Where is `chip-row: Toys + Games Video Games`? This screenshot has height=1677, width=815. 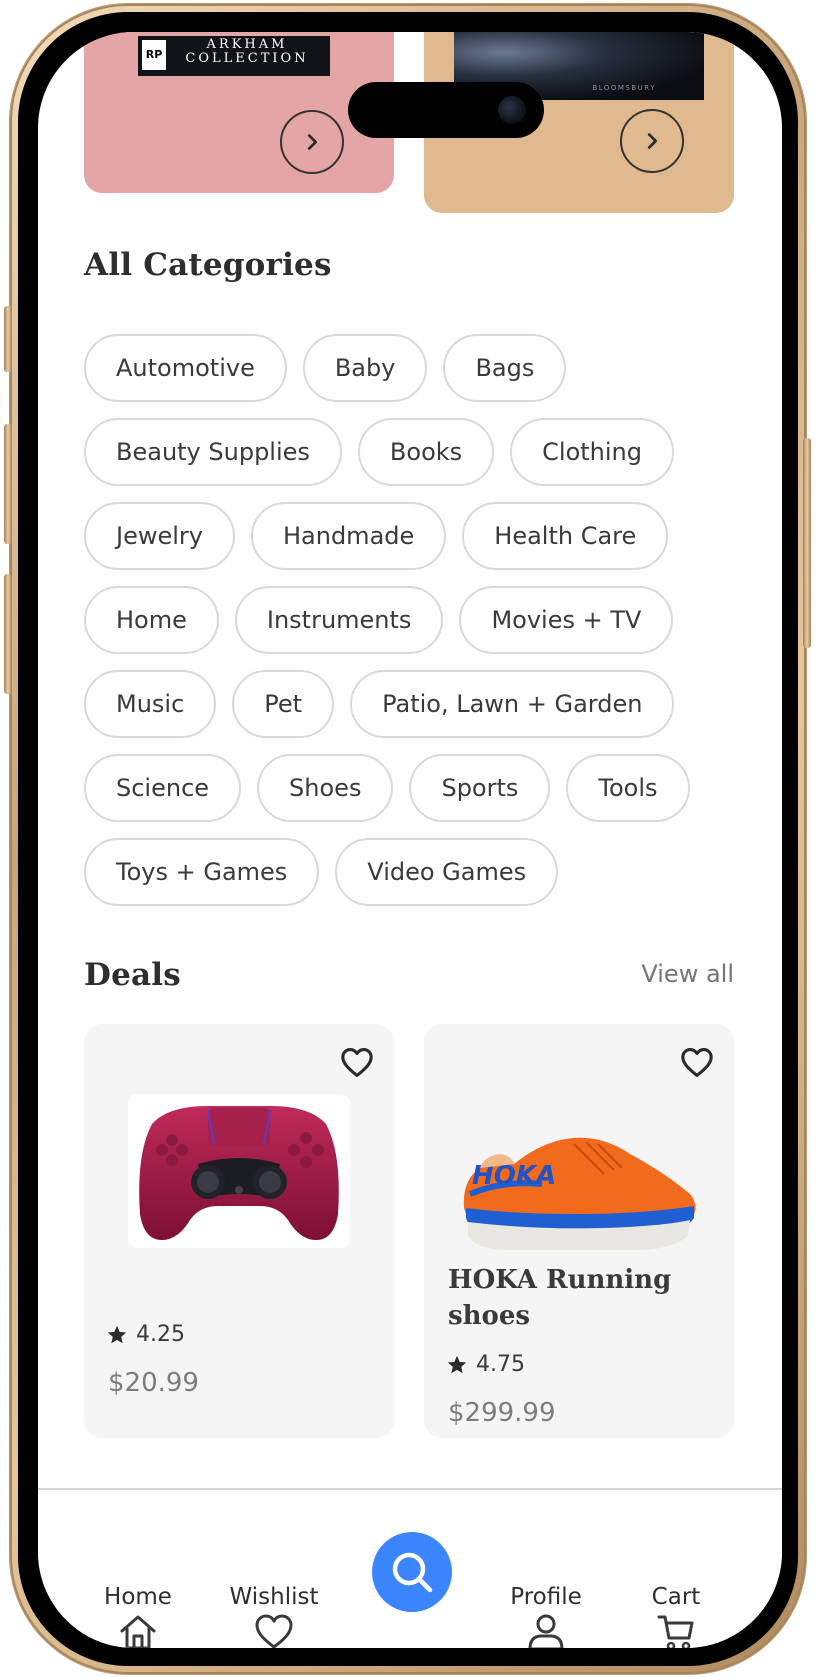 chip-row: Toys + Games Video Games is located at coordinates (414, 872).